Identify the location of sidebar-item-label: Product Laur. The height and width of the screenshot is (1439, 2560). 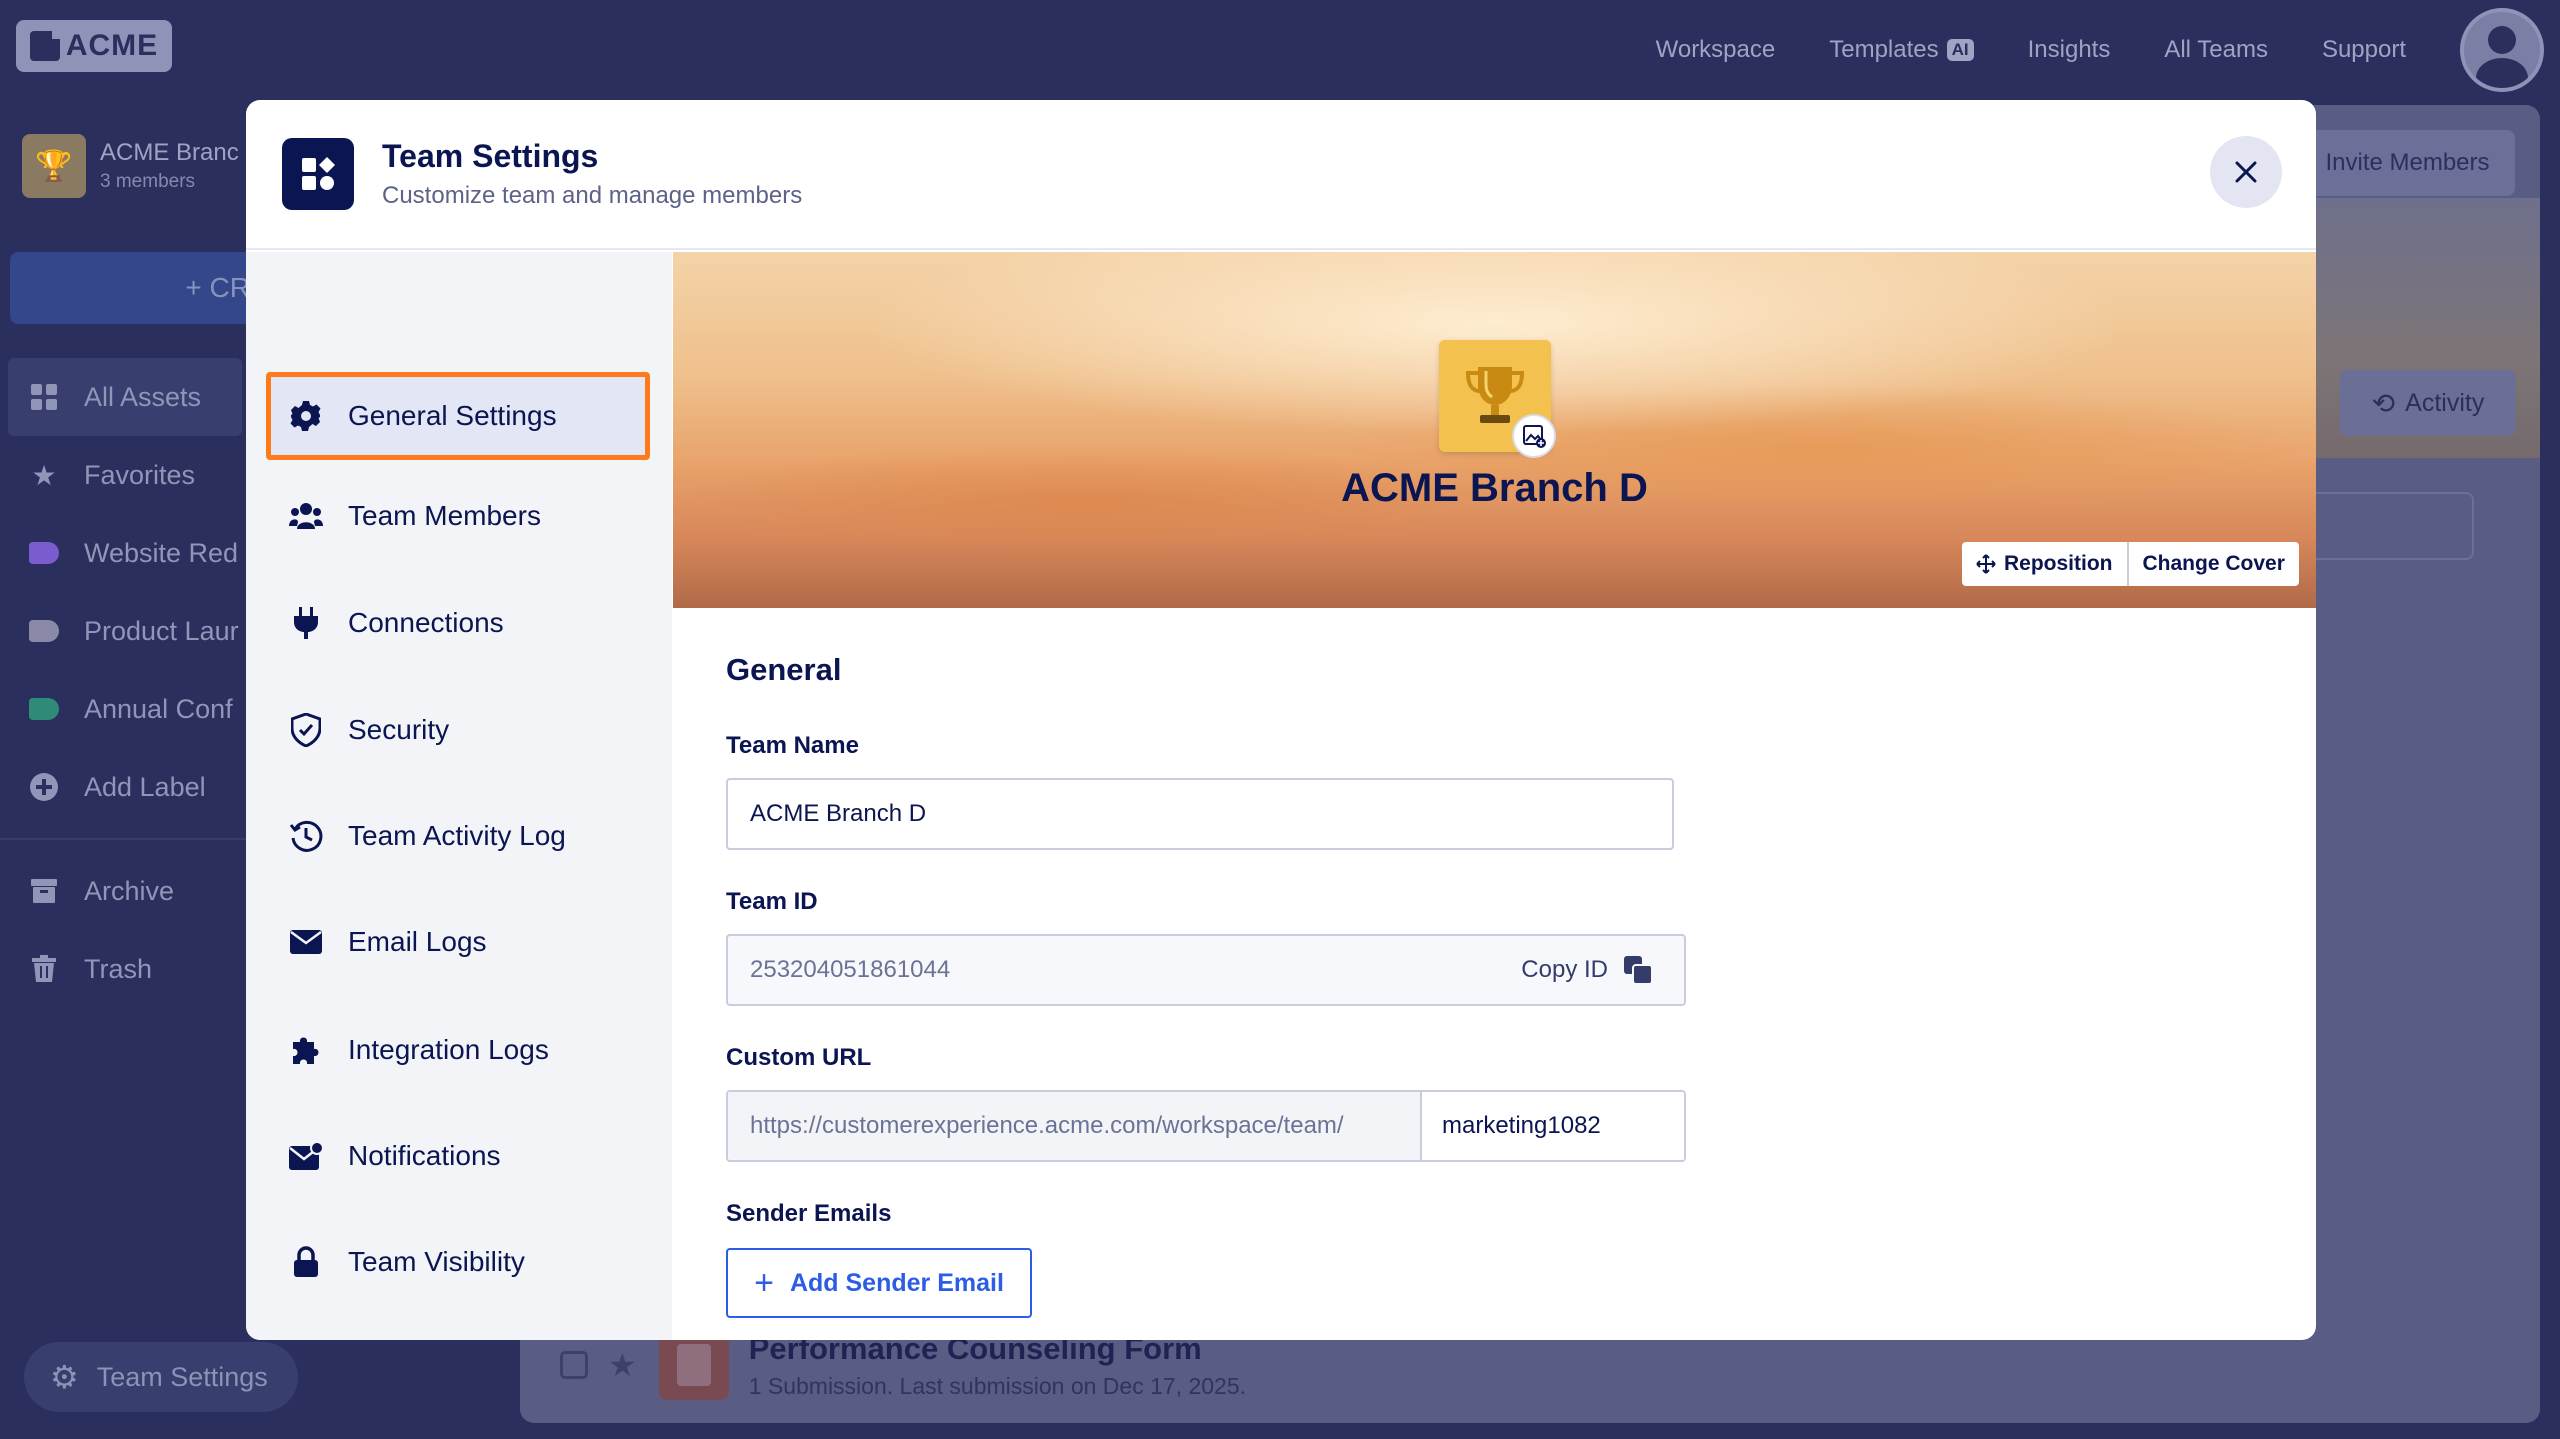
(161, 630).